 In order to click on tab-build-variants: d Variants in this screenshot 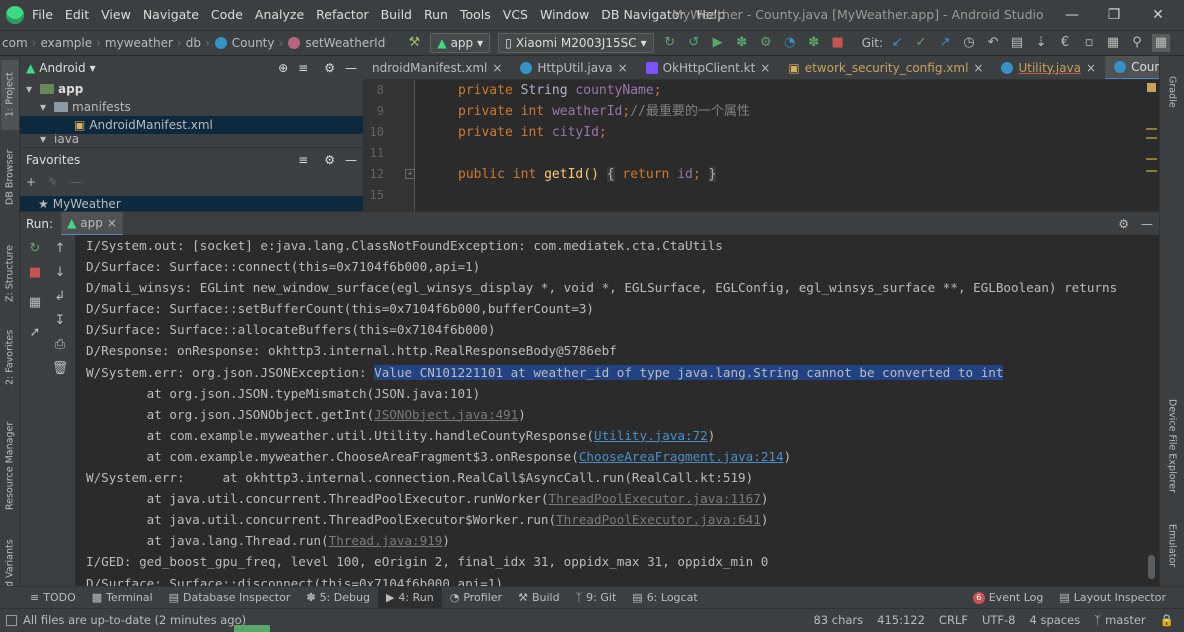, I will do `click(10, 563)`.